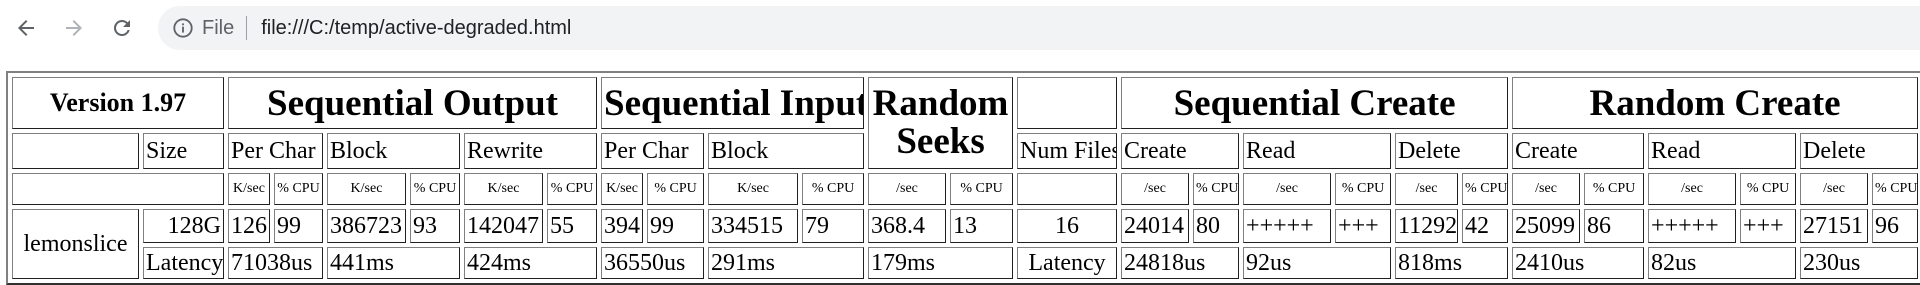 The height and width of the screenshot is (285, 1920). What do you see at coordinates (1578, 263) in the screenshot?
I see `create-latency-cell: 2410us` at bounding box center [1578, 263].